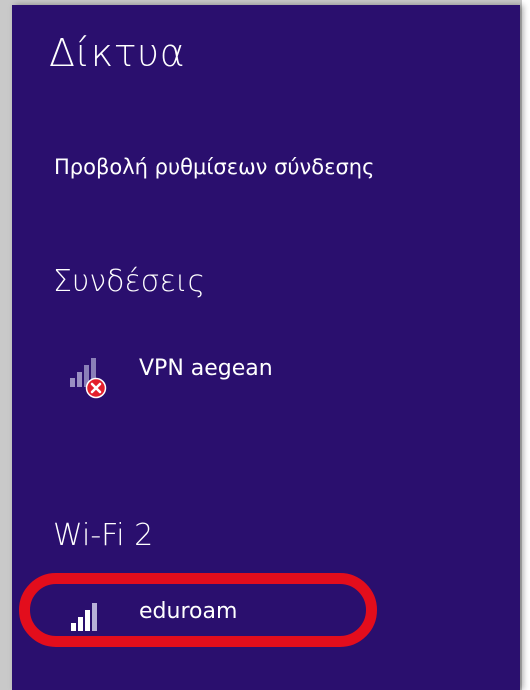  I want to click on network-name: VPN aegean, so click(206, 368).